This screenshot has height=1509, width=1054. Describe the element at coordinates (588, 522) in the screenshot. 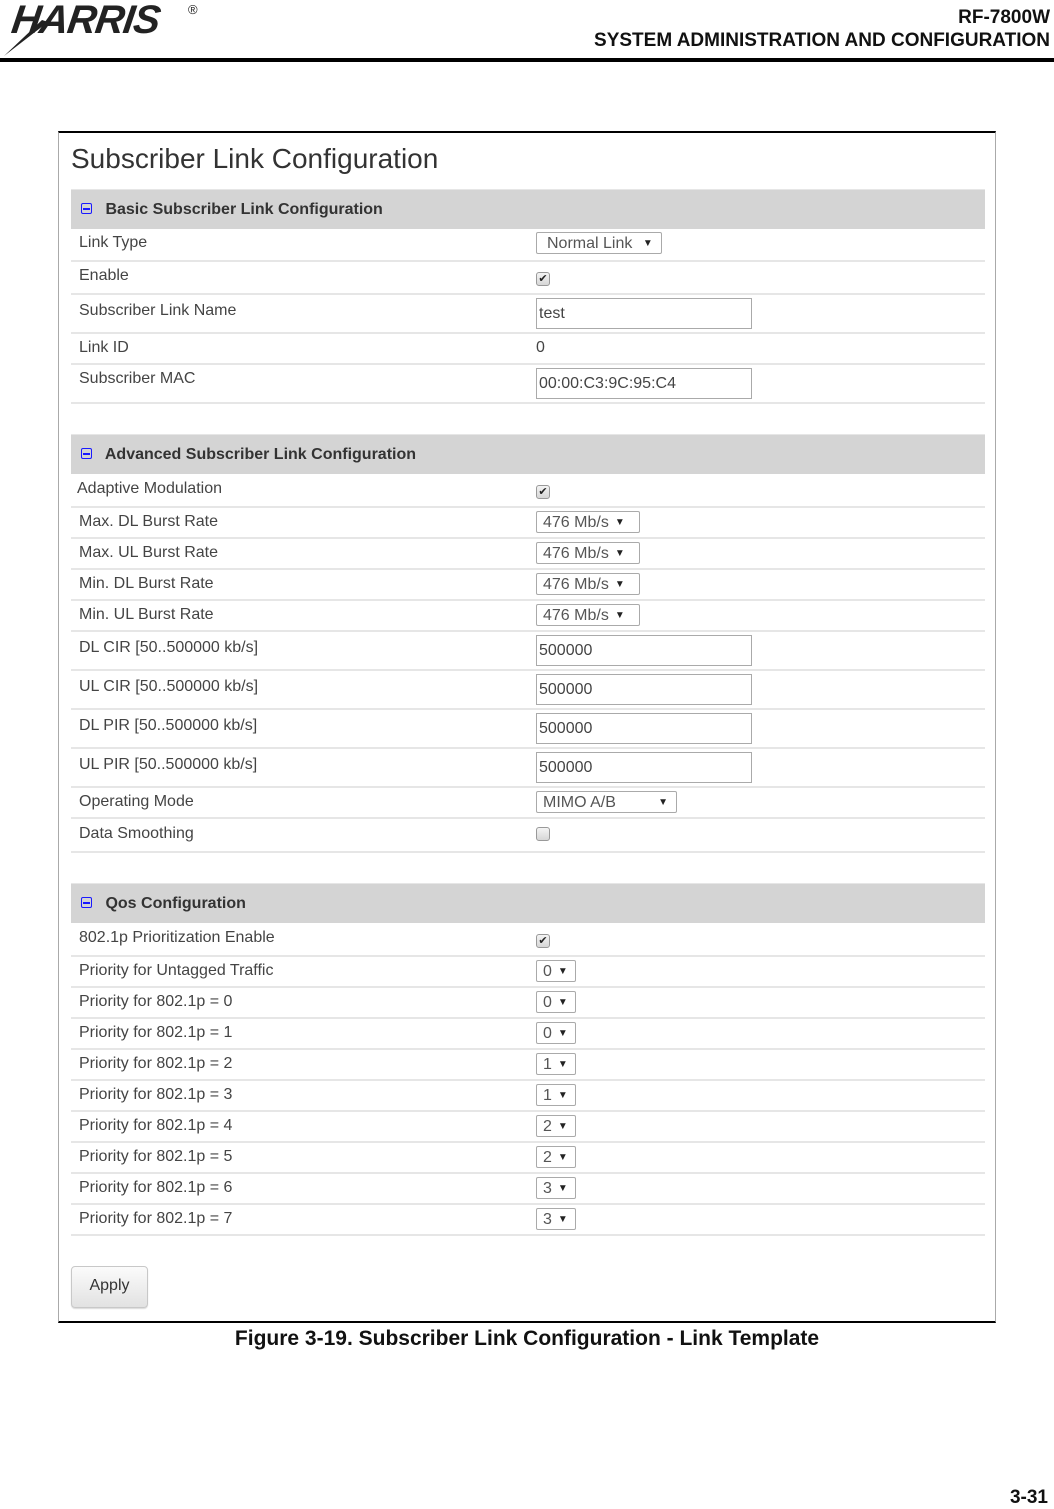

I see `max-dl-burst-select: 476 Mb/s ▼` at that location.